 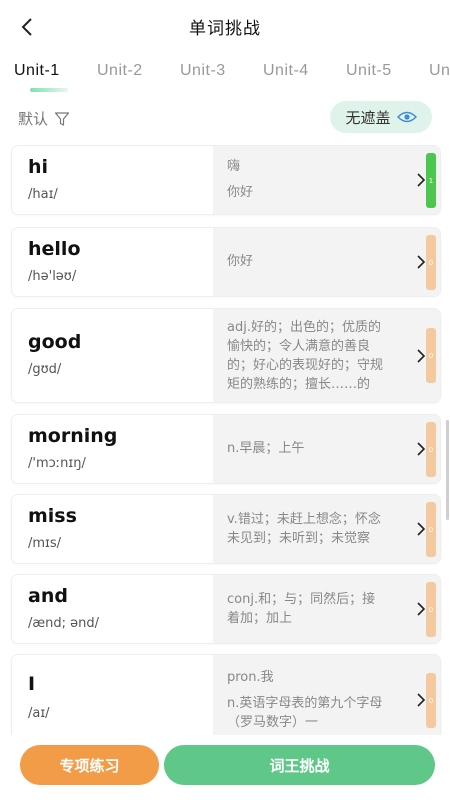 What do you see at coordinates (305, 365) in the screenshot?
I see `meaning-line: 的；好心的表现好的；守规` at bounding box center [305, 365].